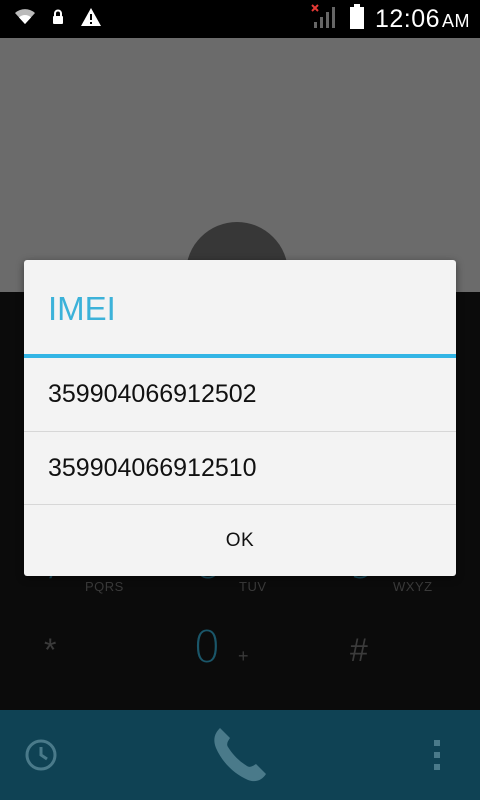 The width and height of the screenshot is (480, 800). What do you see at coordinates (240, 394) in the screenshot?
I see `imei-item-1: 359904066912502` at bounding box center [240, 394].